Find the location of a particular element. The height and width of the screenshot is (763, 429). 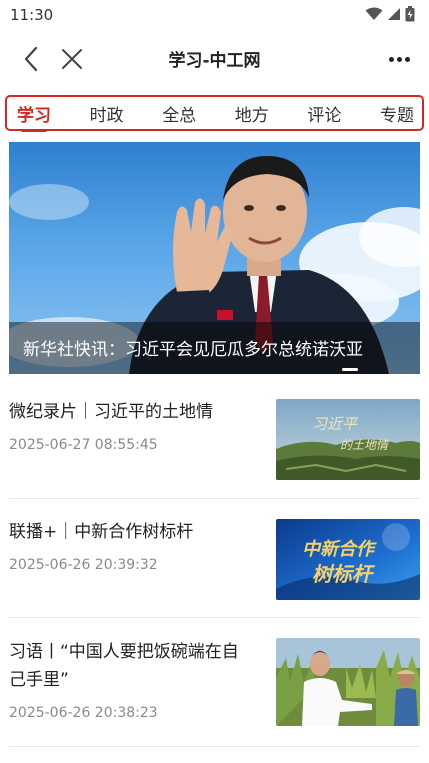

close-icon is located at coordinates (72, 59).